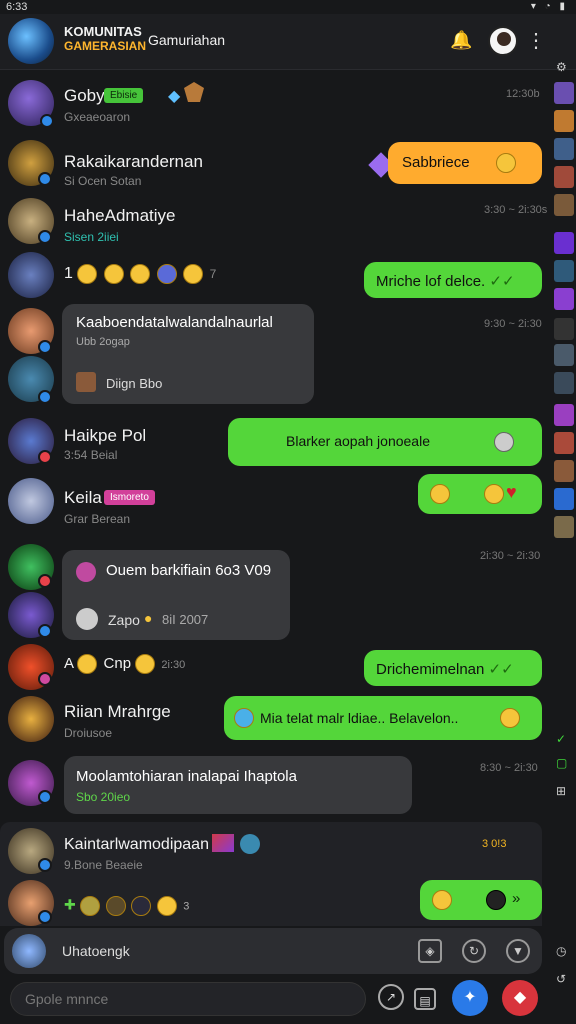 This screenshot has width=576, height=1024. I want to click on message-card: Ouem barkifiain 6o3 V09 Zapo ● 8iI 2007, so click(176, 595).